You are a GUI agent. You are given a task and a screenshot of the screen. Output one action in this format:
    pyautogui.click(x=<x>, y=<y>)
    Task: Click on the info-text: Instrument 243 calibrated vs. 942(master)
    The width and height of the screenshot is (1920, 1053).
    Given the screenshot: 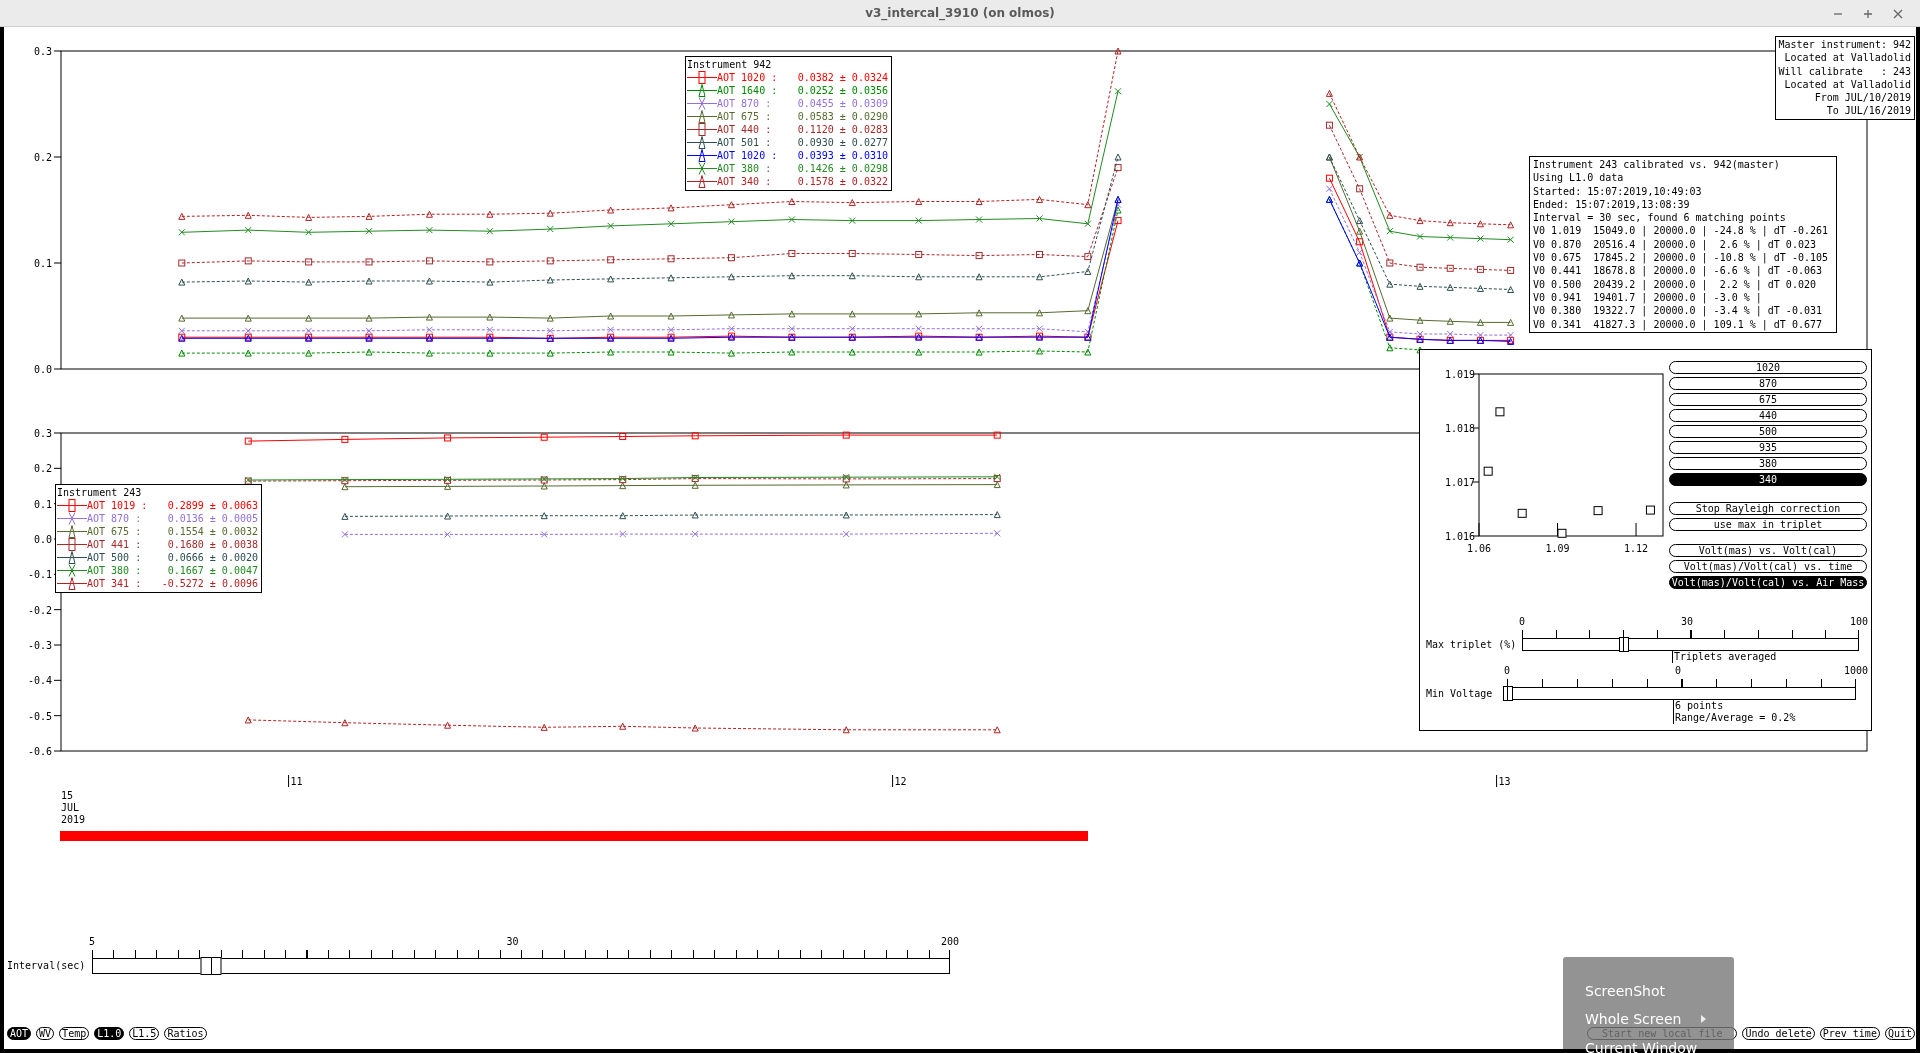 What is the action you would take?
    pyautogui.click(x=1657, y=165)
    